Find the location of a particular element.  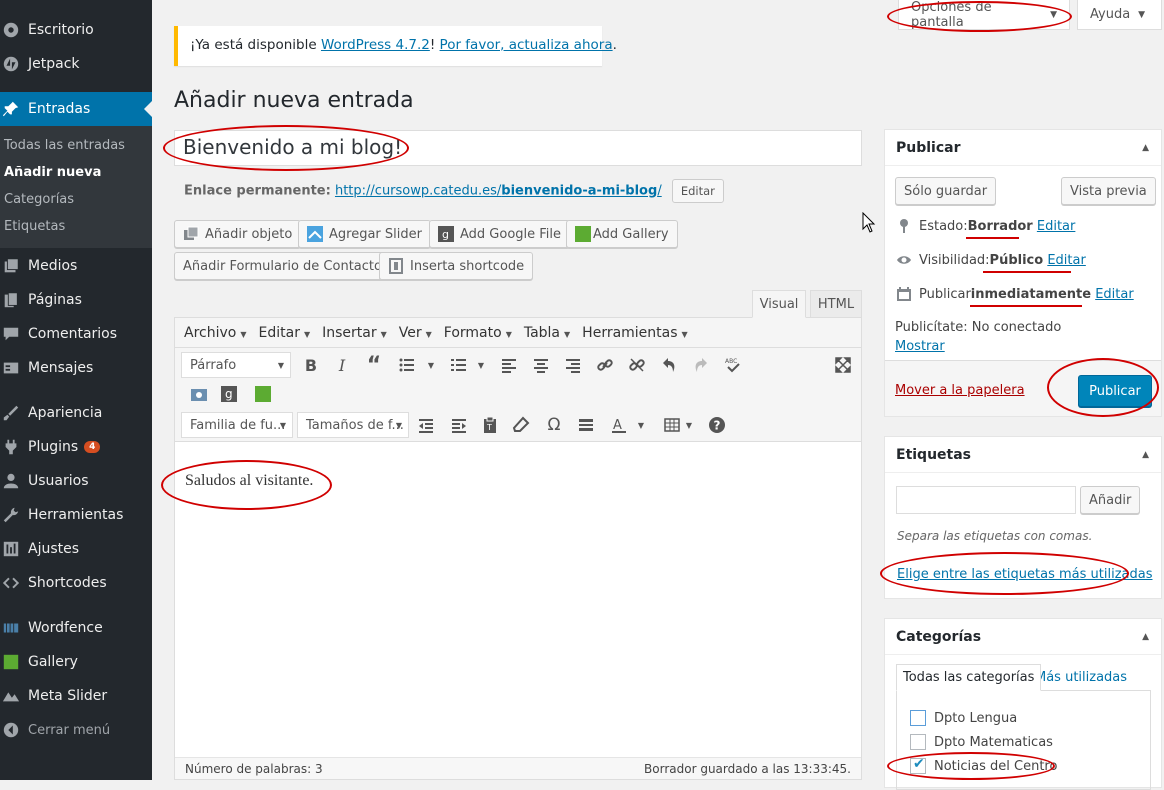

menu-item-comentarios: Comentarios is located at coordinates (76, 334).